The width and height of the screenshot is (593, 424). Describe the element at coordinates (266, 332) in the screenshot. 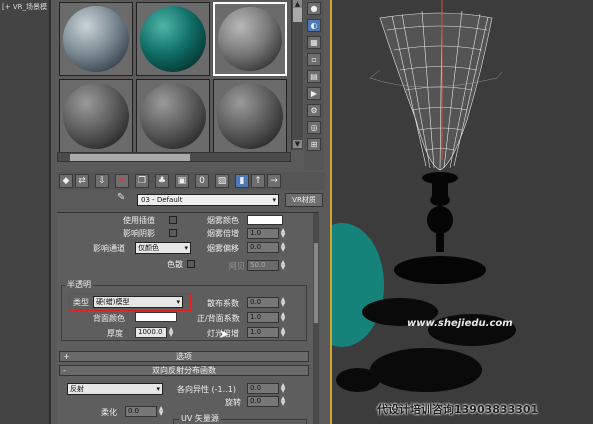

I see `light-multiplier-spinner: 1.0 ▲ ▼` at that location.